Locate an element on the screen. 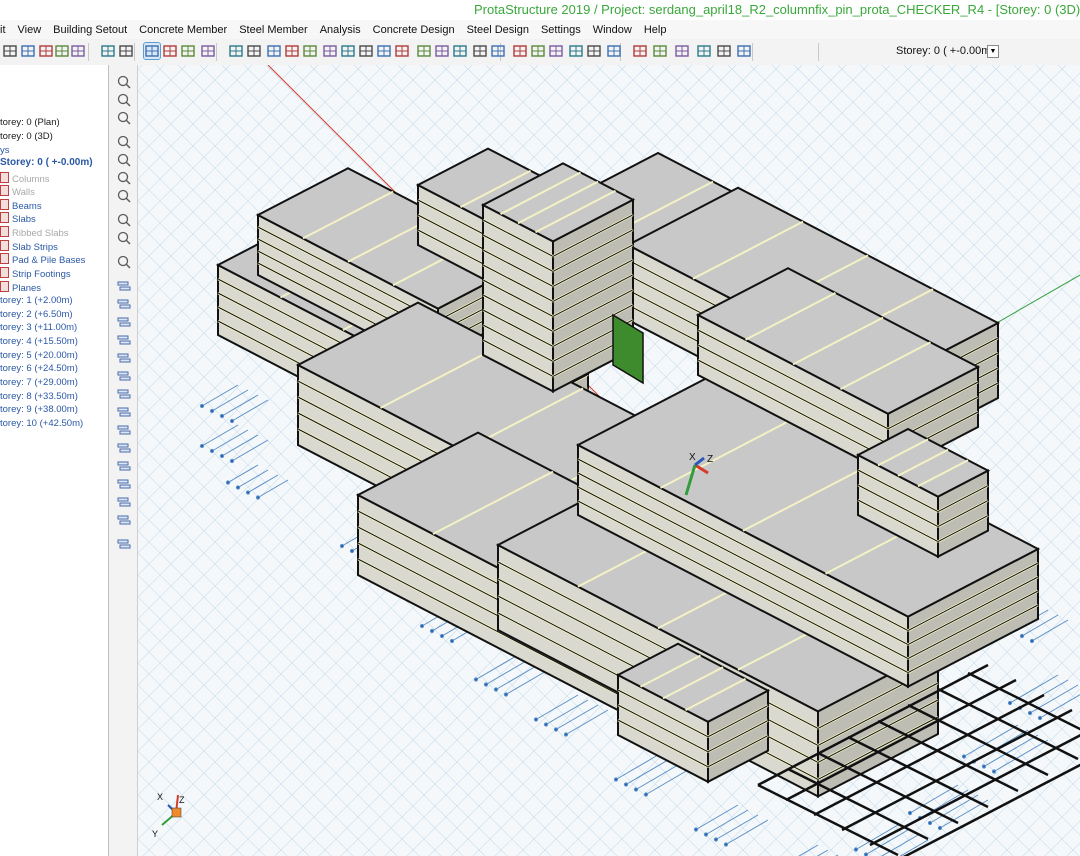  export-icon is located at coordinates (78, 51).